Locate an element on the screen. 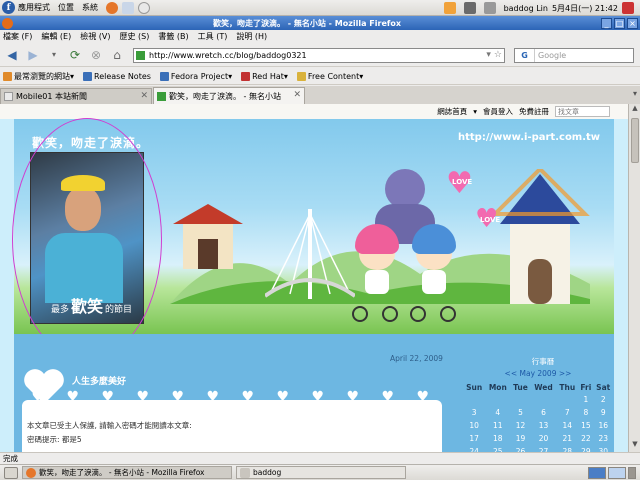  trash-icon is located at coordinates (632, 473).